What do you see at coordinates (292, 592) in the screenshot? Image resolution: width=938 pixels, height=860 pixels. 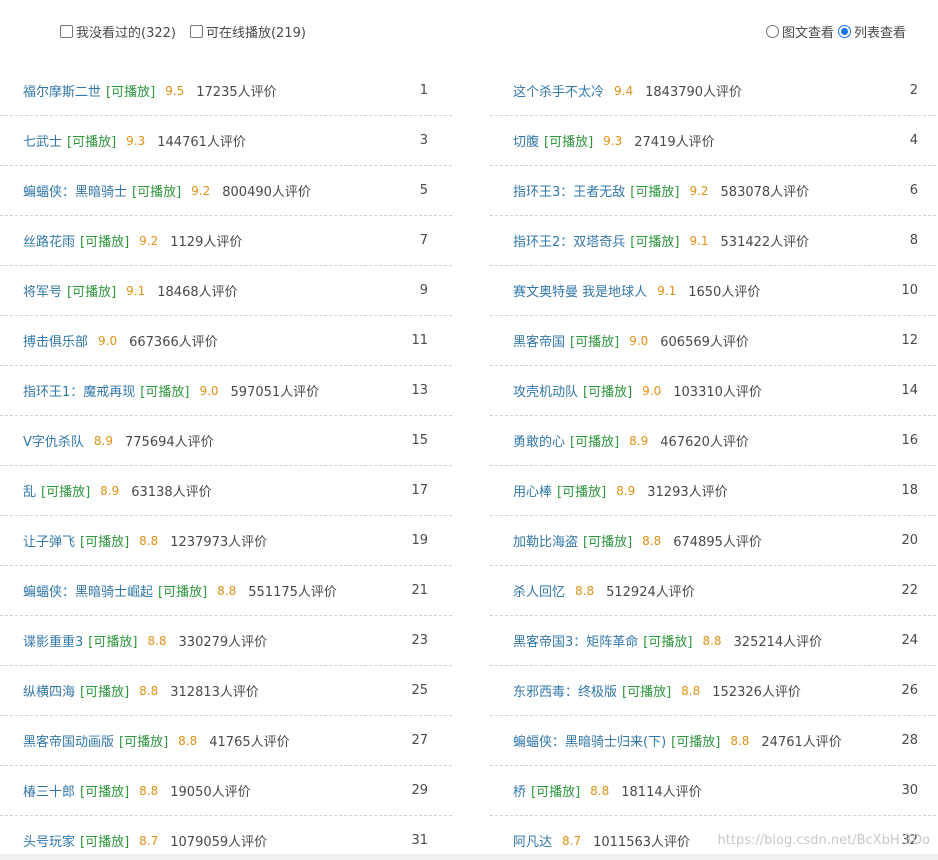 I see `rating-count: 551175人评价` at bounding box center [292, 592].